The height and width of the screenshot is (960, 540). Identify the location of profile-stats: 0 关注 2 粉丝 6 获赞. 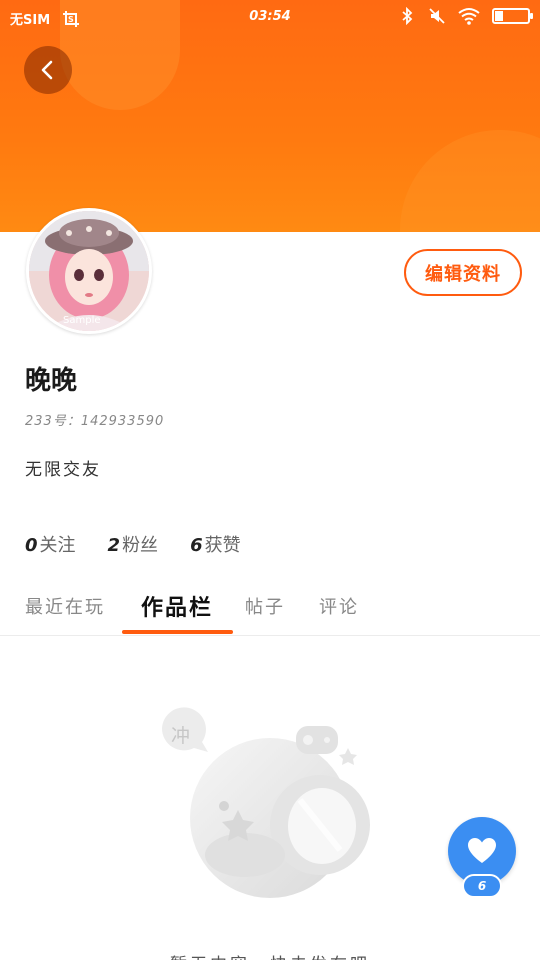
(133, 544).